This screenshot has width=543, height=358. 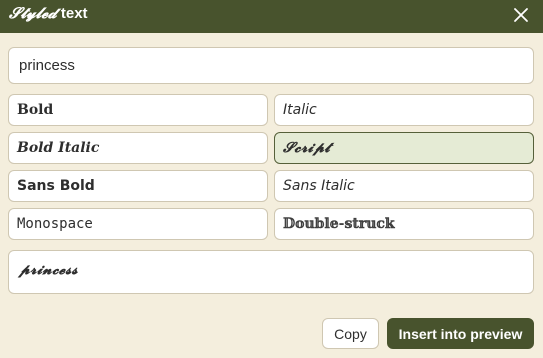 What do you see at coordinates (271, 65) in the screenshot?
I see `source-text-input` at bounding box center [271, 65].